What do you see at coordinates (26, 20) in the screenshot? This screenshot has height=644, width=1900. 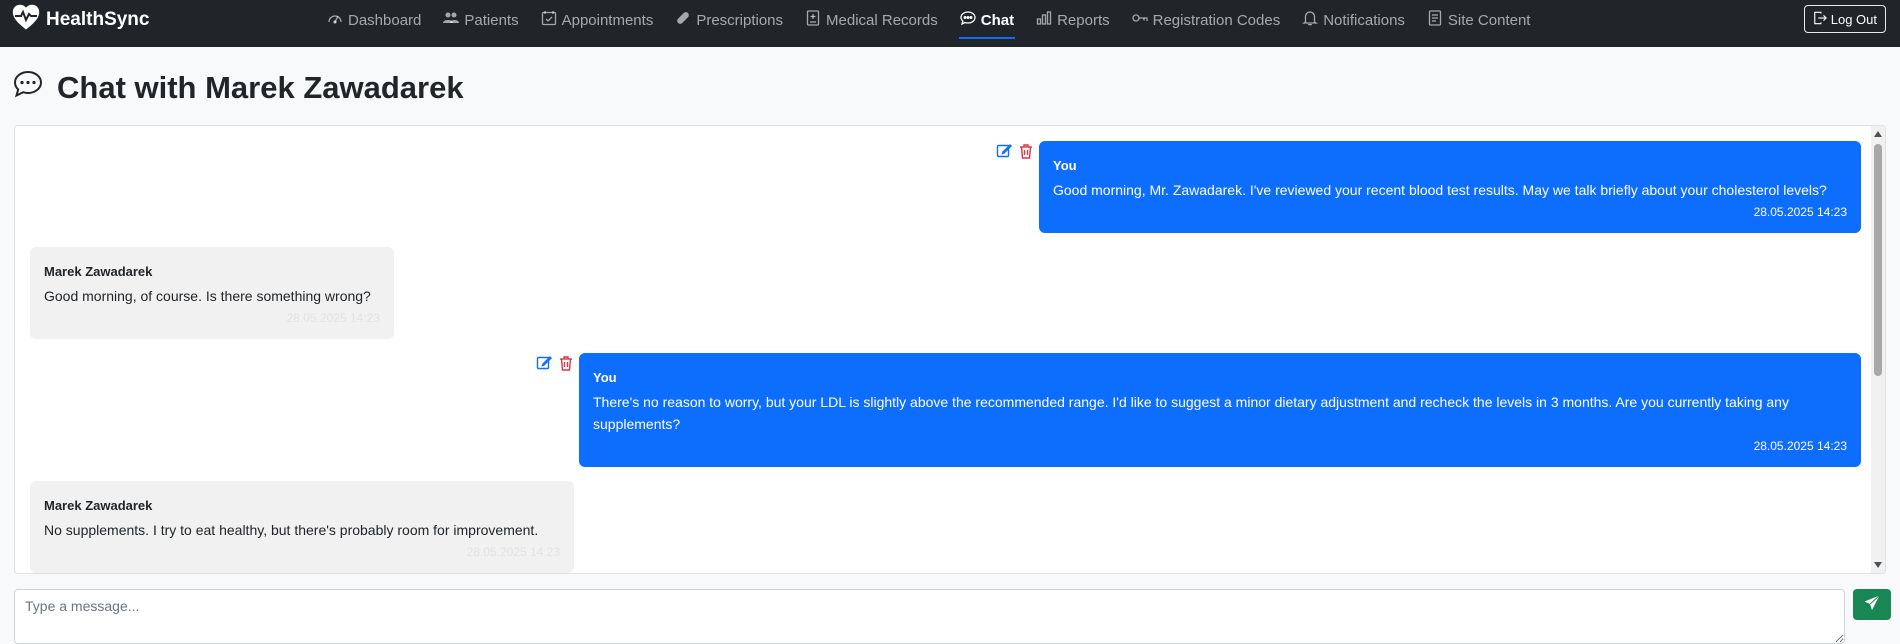 I see `heart-pulse-icon` at bounding box center [26, 20].